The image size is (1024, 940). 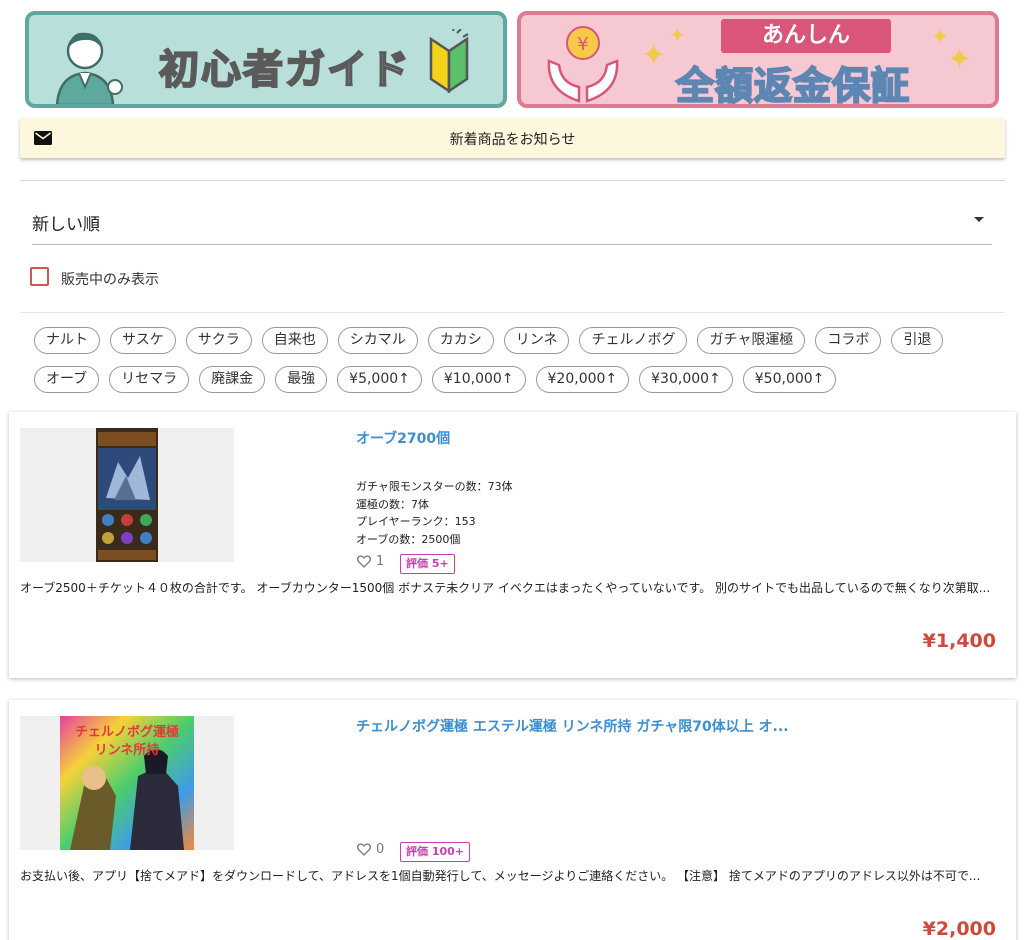 What do you see at coordinates (67, 340) in the screenshot?
I see `tag-chip: ナルト` at bounding box center [67, 340].